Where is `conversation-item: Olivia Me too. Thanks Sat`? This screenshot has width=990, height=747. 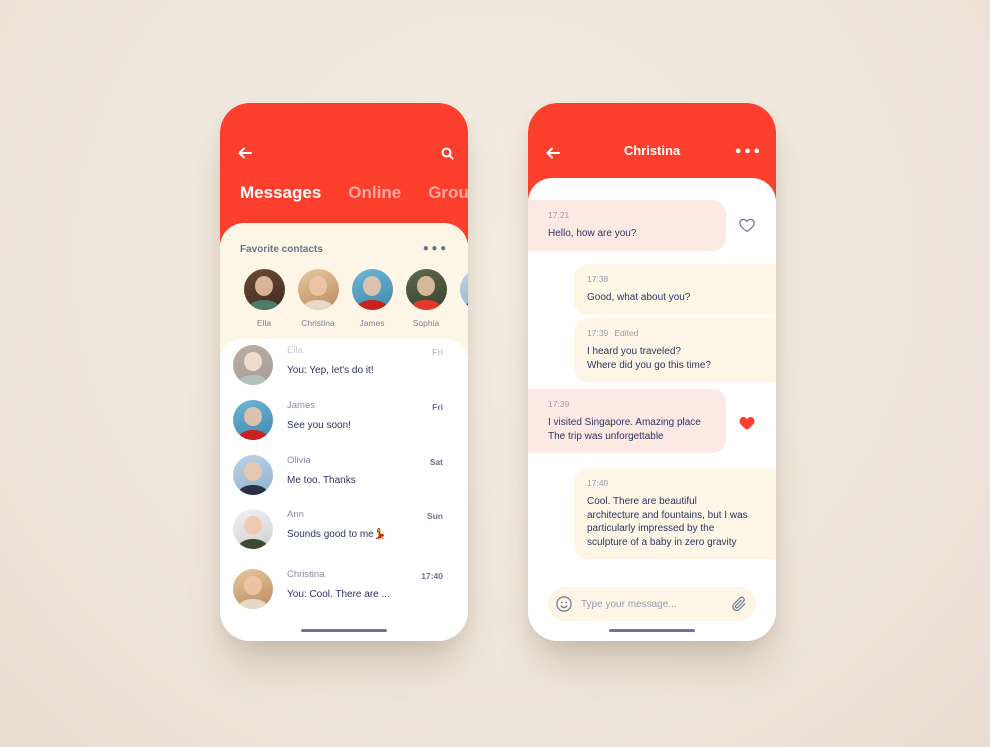 conversation-item: Olivia Me too. Thanks Sat is located at coordinates (344, 475).